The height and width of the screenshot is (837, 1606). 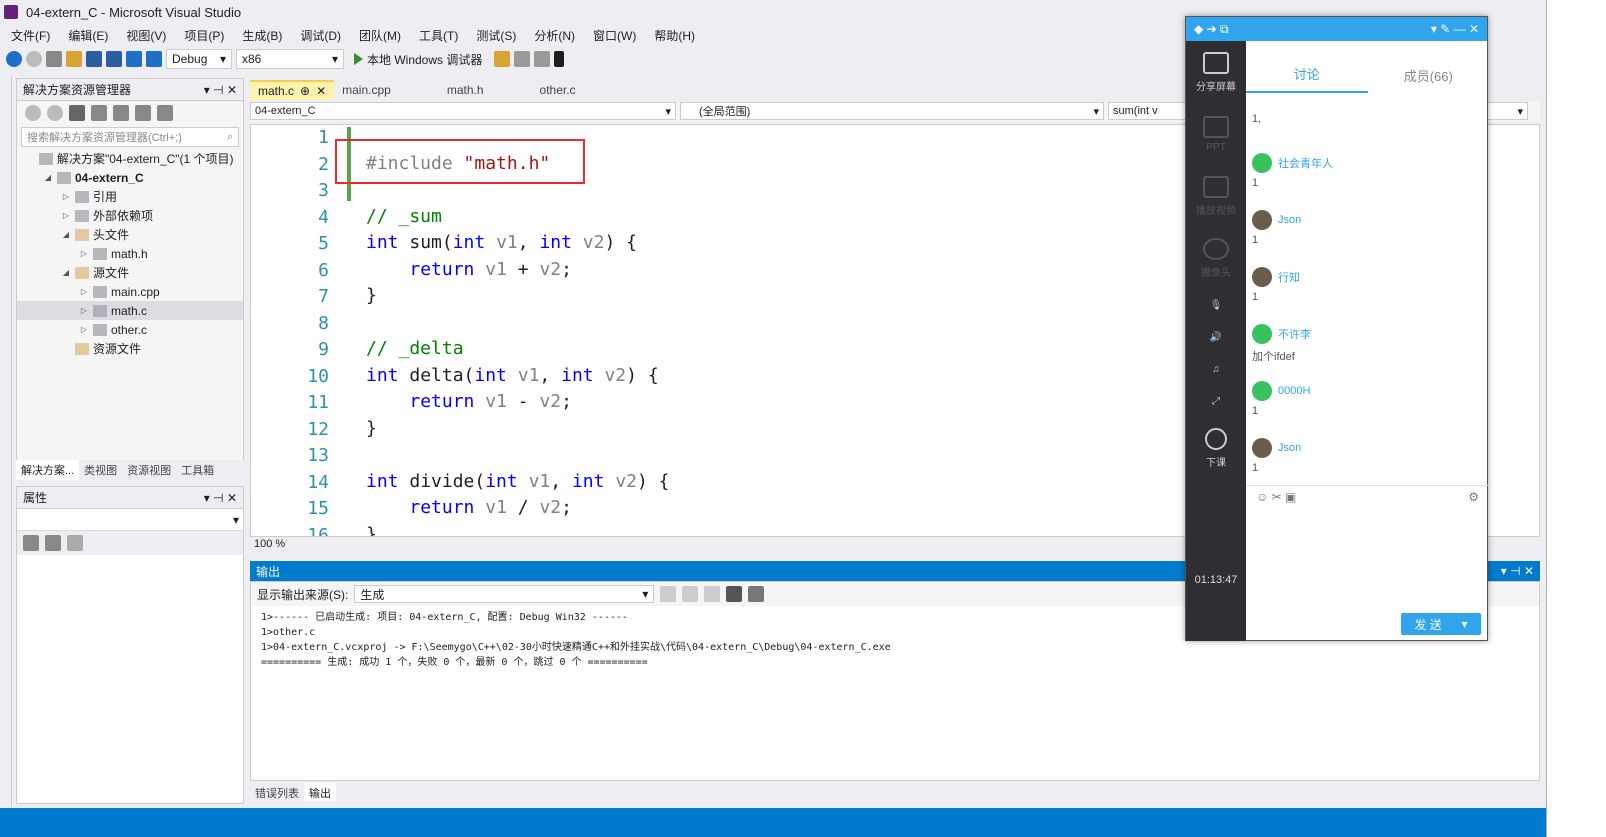 What do you see at coordinates (712, 594) in the screenshot?
I see `next-message-icon` at bounding box center [712, 594].